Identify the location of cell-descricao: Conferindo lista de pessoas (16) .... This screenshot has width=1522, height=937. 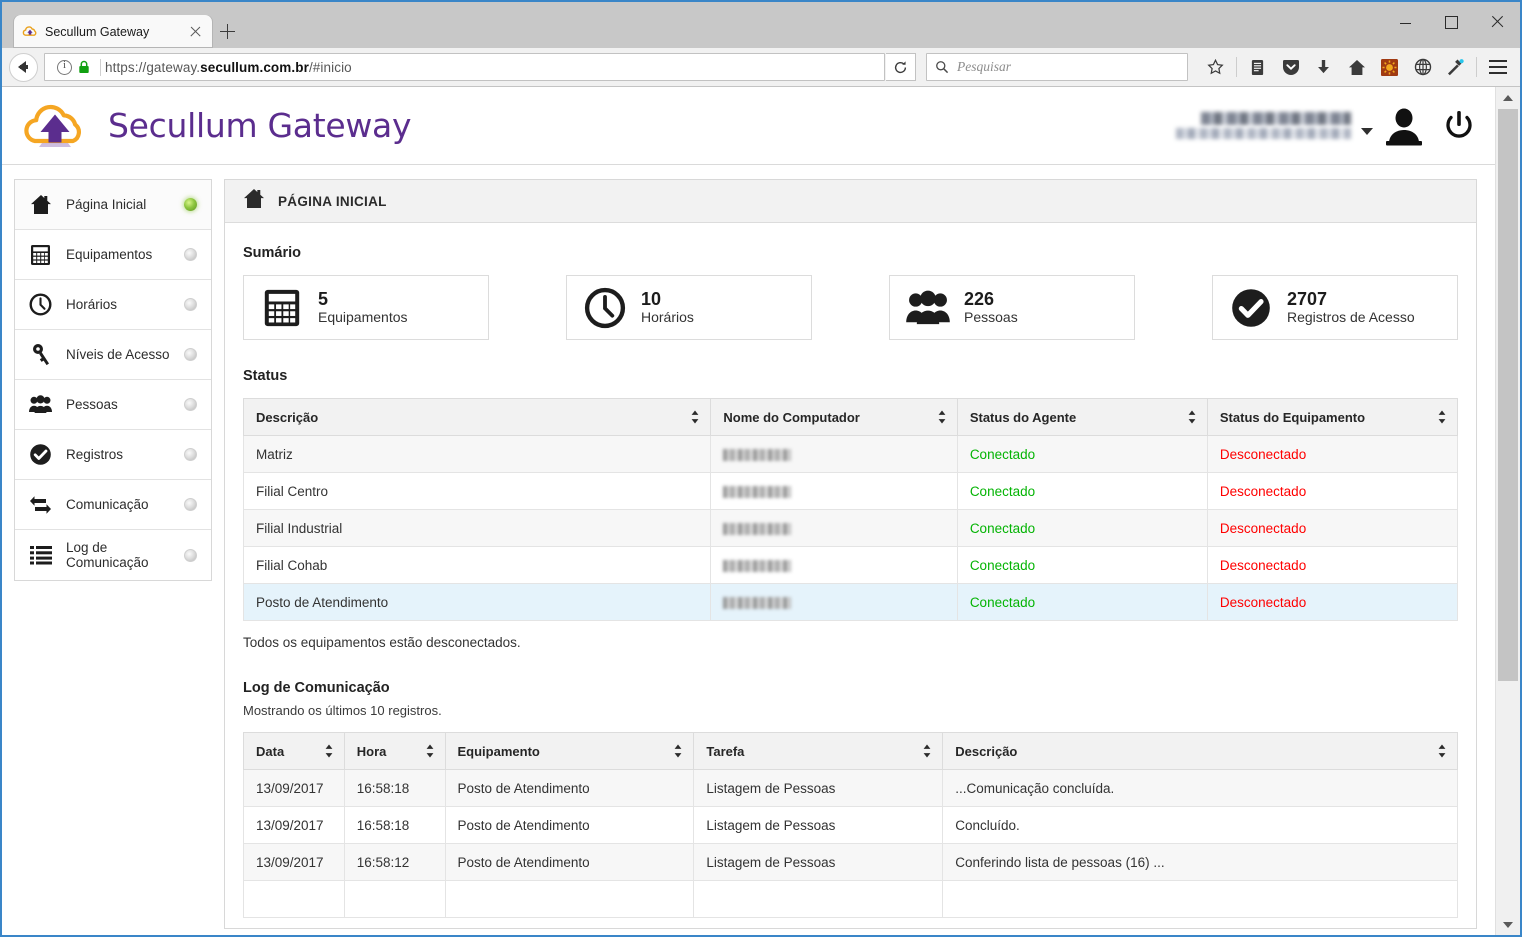
(1200, 862).